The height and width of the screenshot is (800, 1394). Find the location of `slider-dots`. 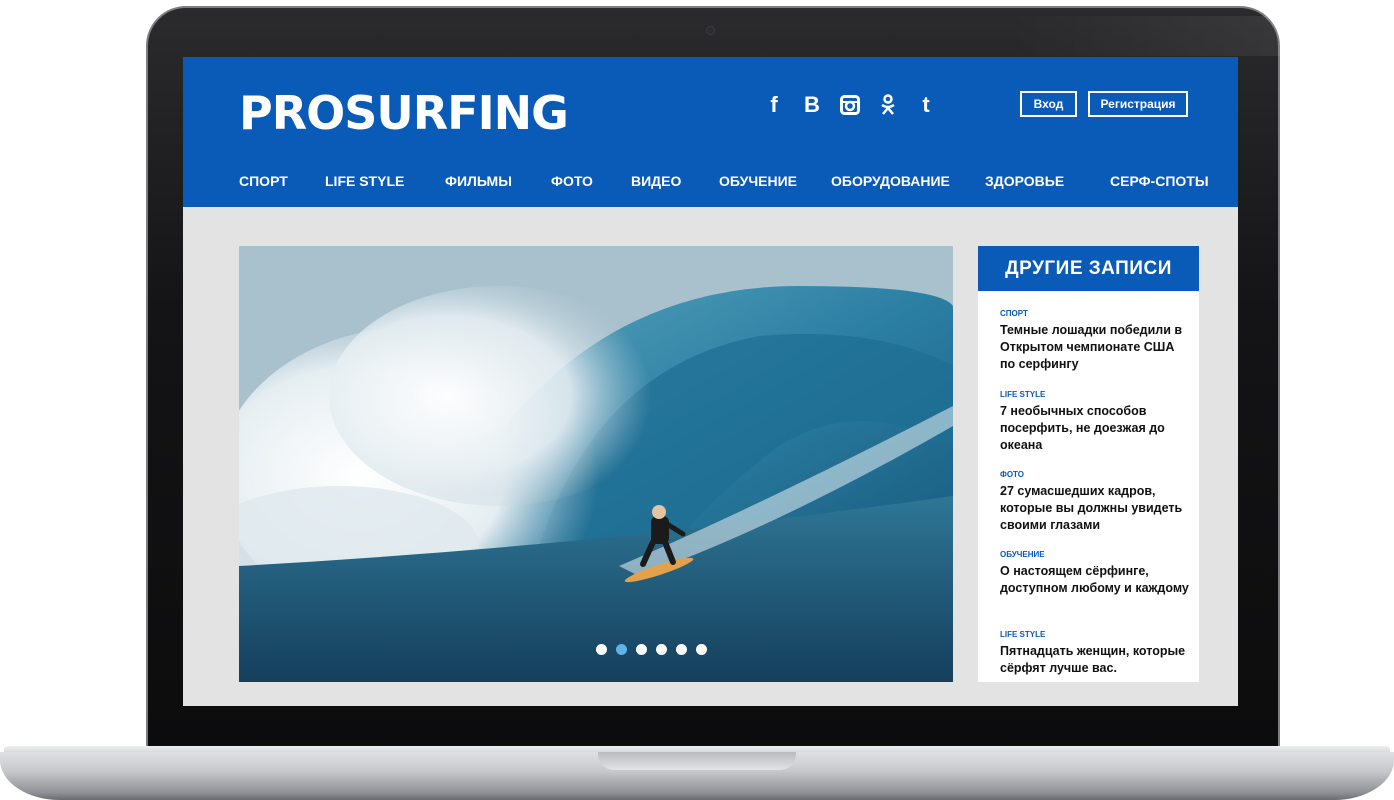

slider-dots is located at coordinates (596, 649).